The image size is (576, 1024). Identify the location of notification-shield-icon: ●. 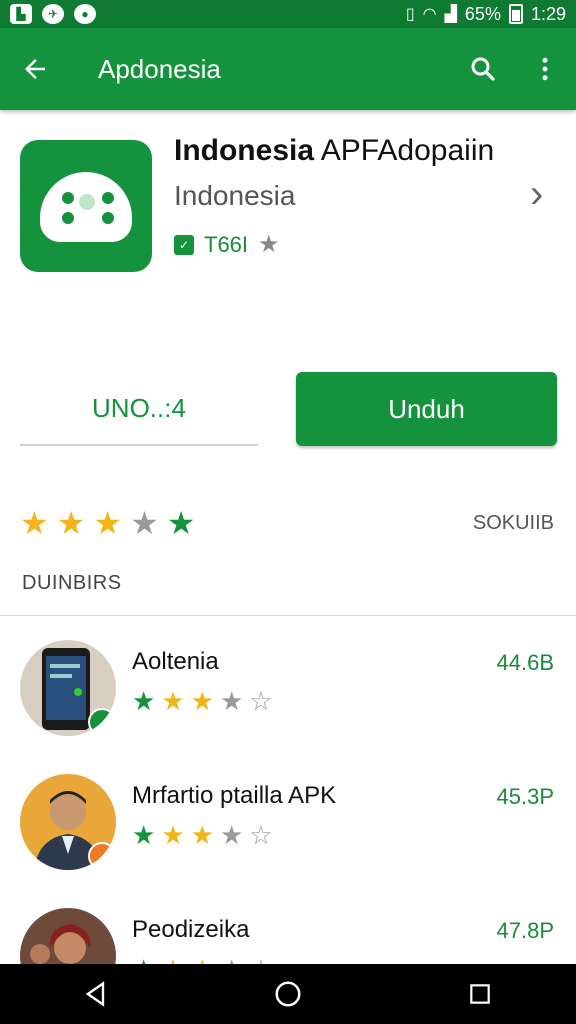
(85, 14).